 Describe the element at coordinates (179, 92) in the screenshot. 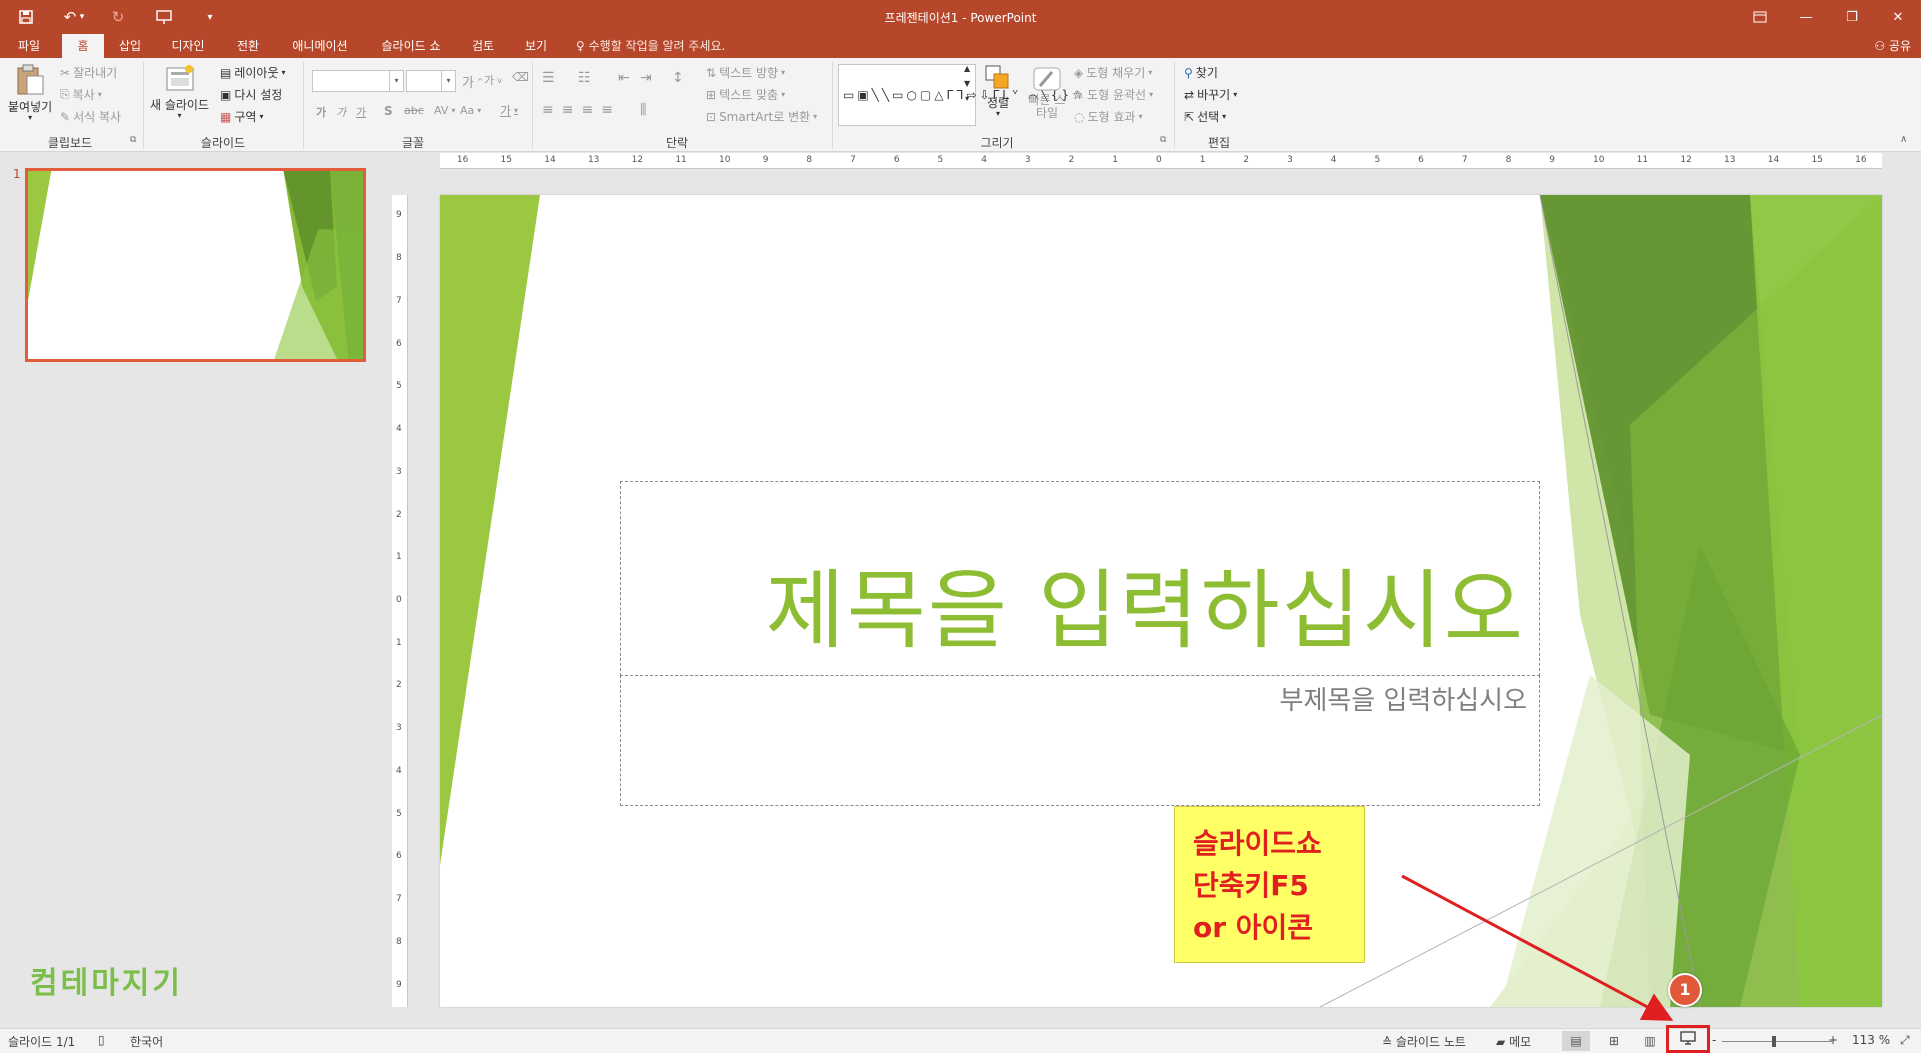

I see `new-slide-button: 새 슬라이드 ▾` at that location.